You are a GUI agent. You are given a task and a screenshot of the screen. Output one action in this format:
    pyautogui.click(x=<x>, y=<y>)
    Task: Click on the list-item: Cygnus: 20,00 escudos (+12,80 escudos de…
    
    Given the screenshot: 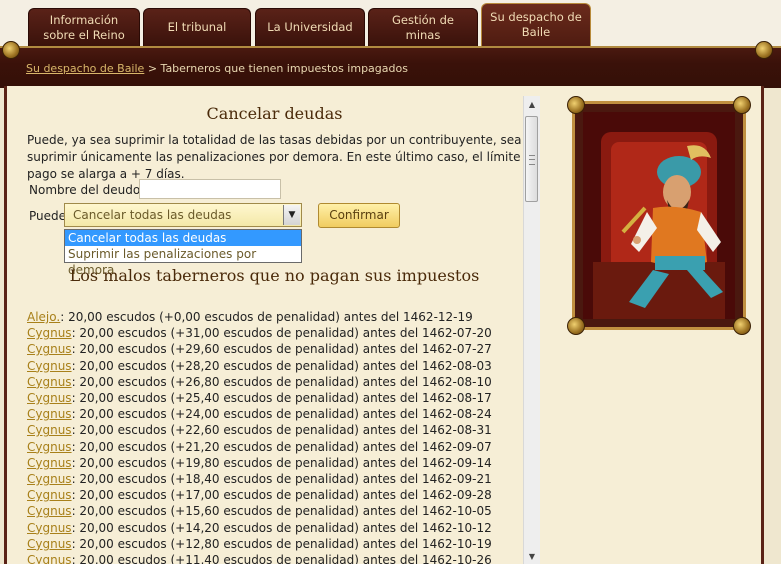 What is the action you would take?
    pyautogui.click(x=259, y=544)
    